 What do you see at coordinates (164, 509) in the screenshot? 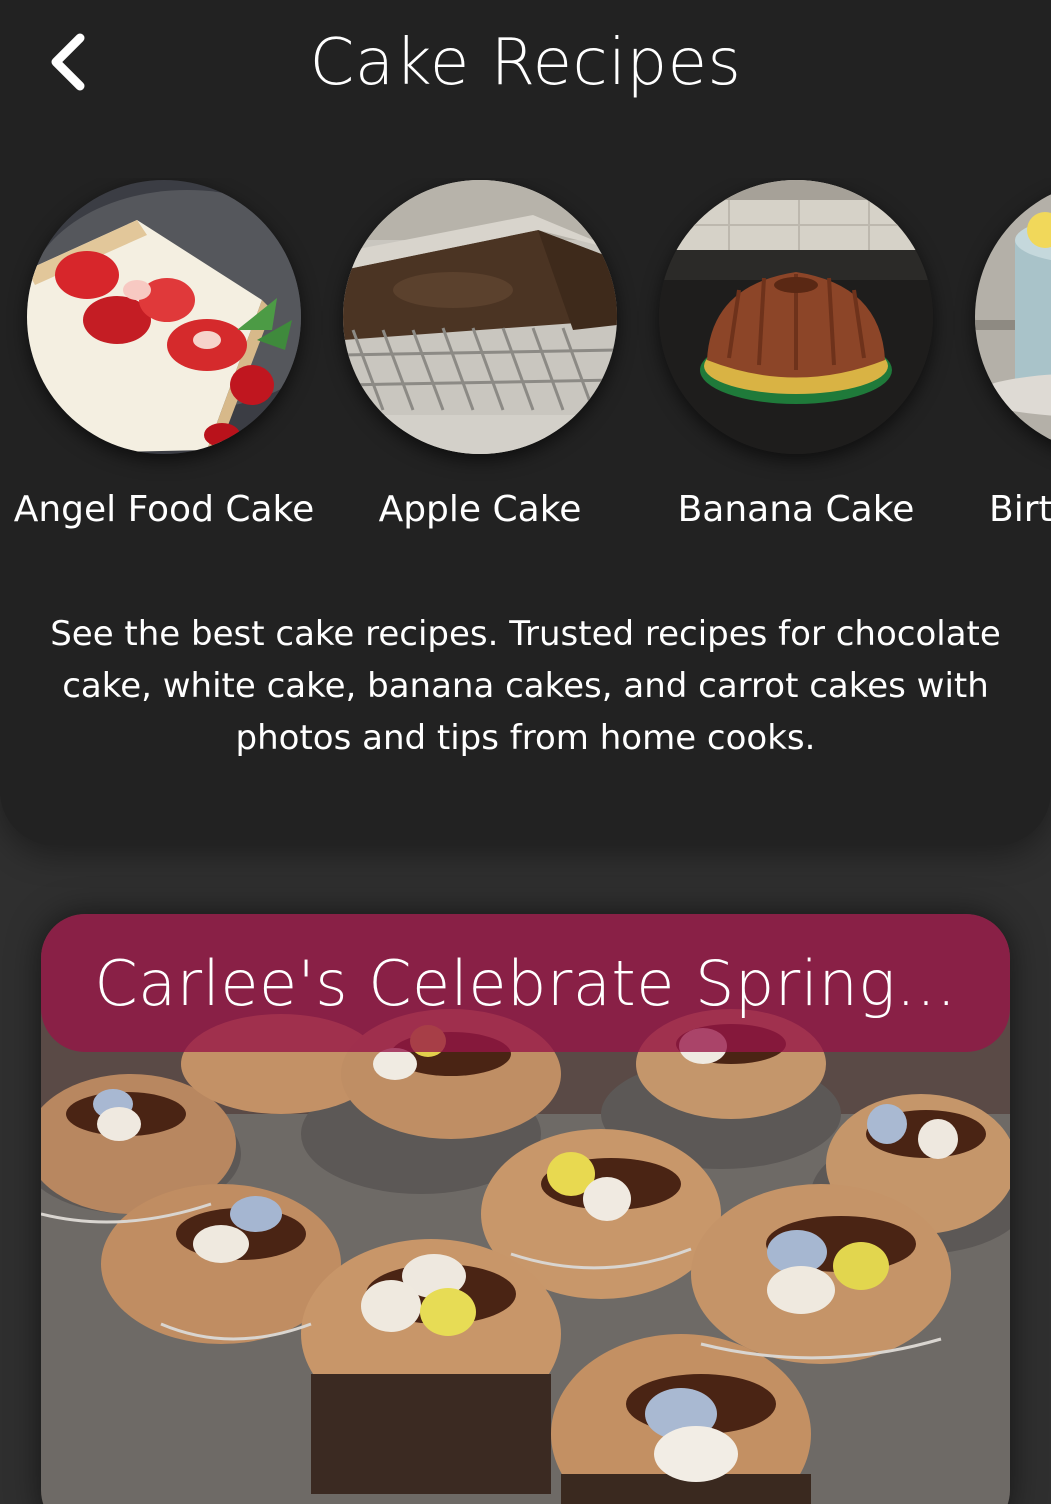
I see `category-label: Angel Food Cake` at bounding box center [164, 509].